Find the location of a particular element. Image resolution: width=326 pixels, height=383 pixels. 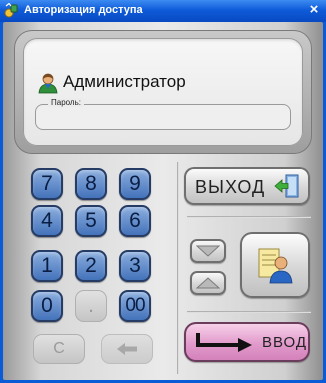

divider-top is located at coordinates (249, 217).